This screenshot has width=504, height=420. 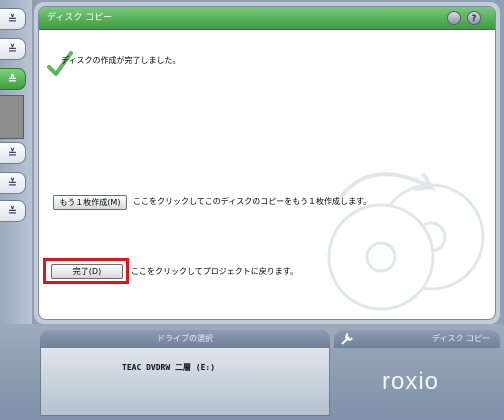 What do you see at coordinates (90, 202) in the screenshot?
I see `make-another-copy-button: もう１枚作成(M)` at bounding box center [90, 202].